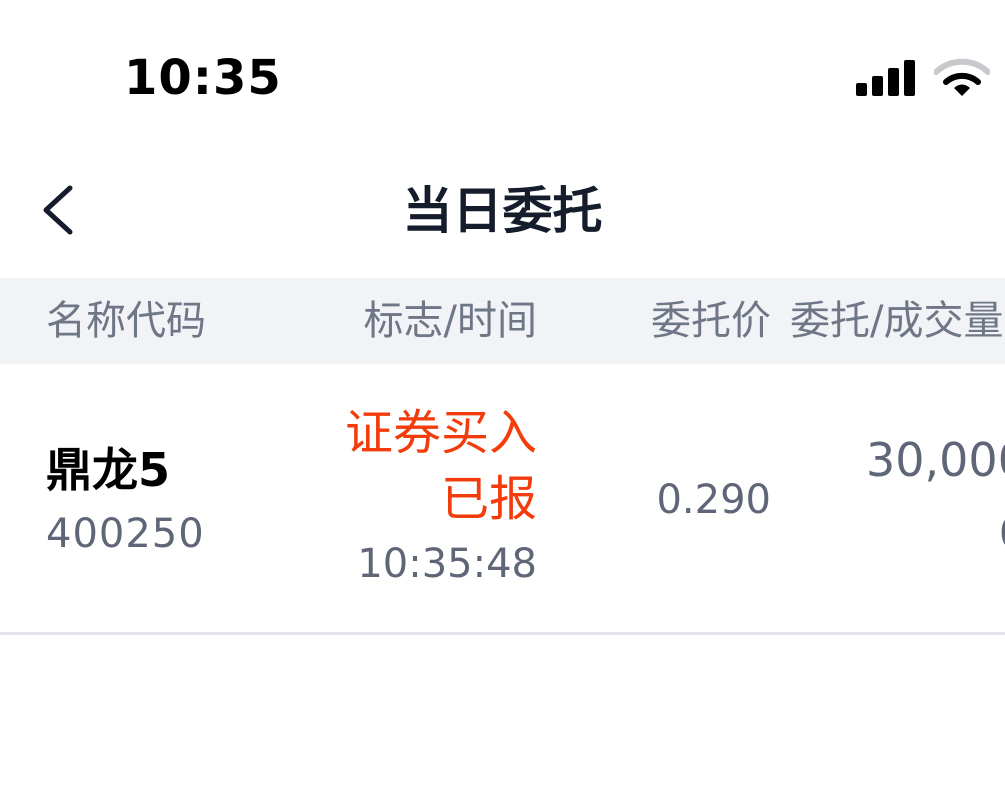  Describe the element at coordinates (125, 534) in the screenshot. I see `stock-code: 400250` at that location.